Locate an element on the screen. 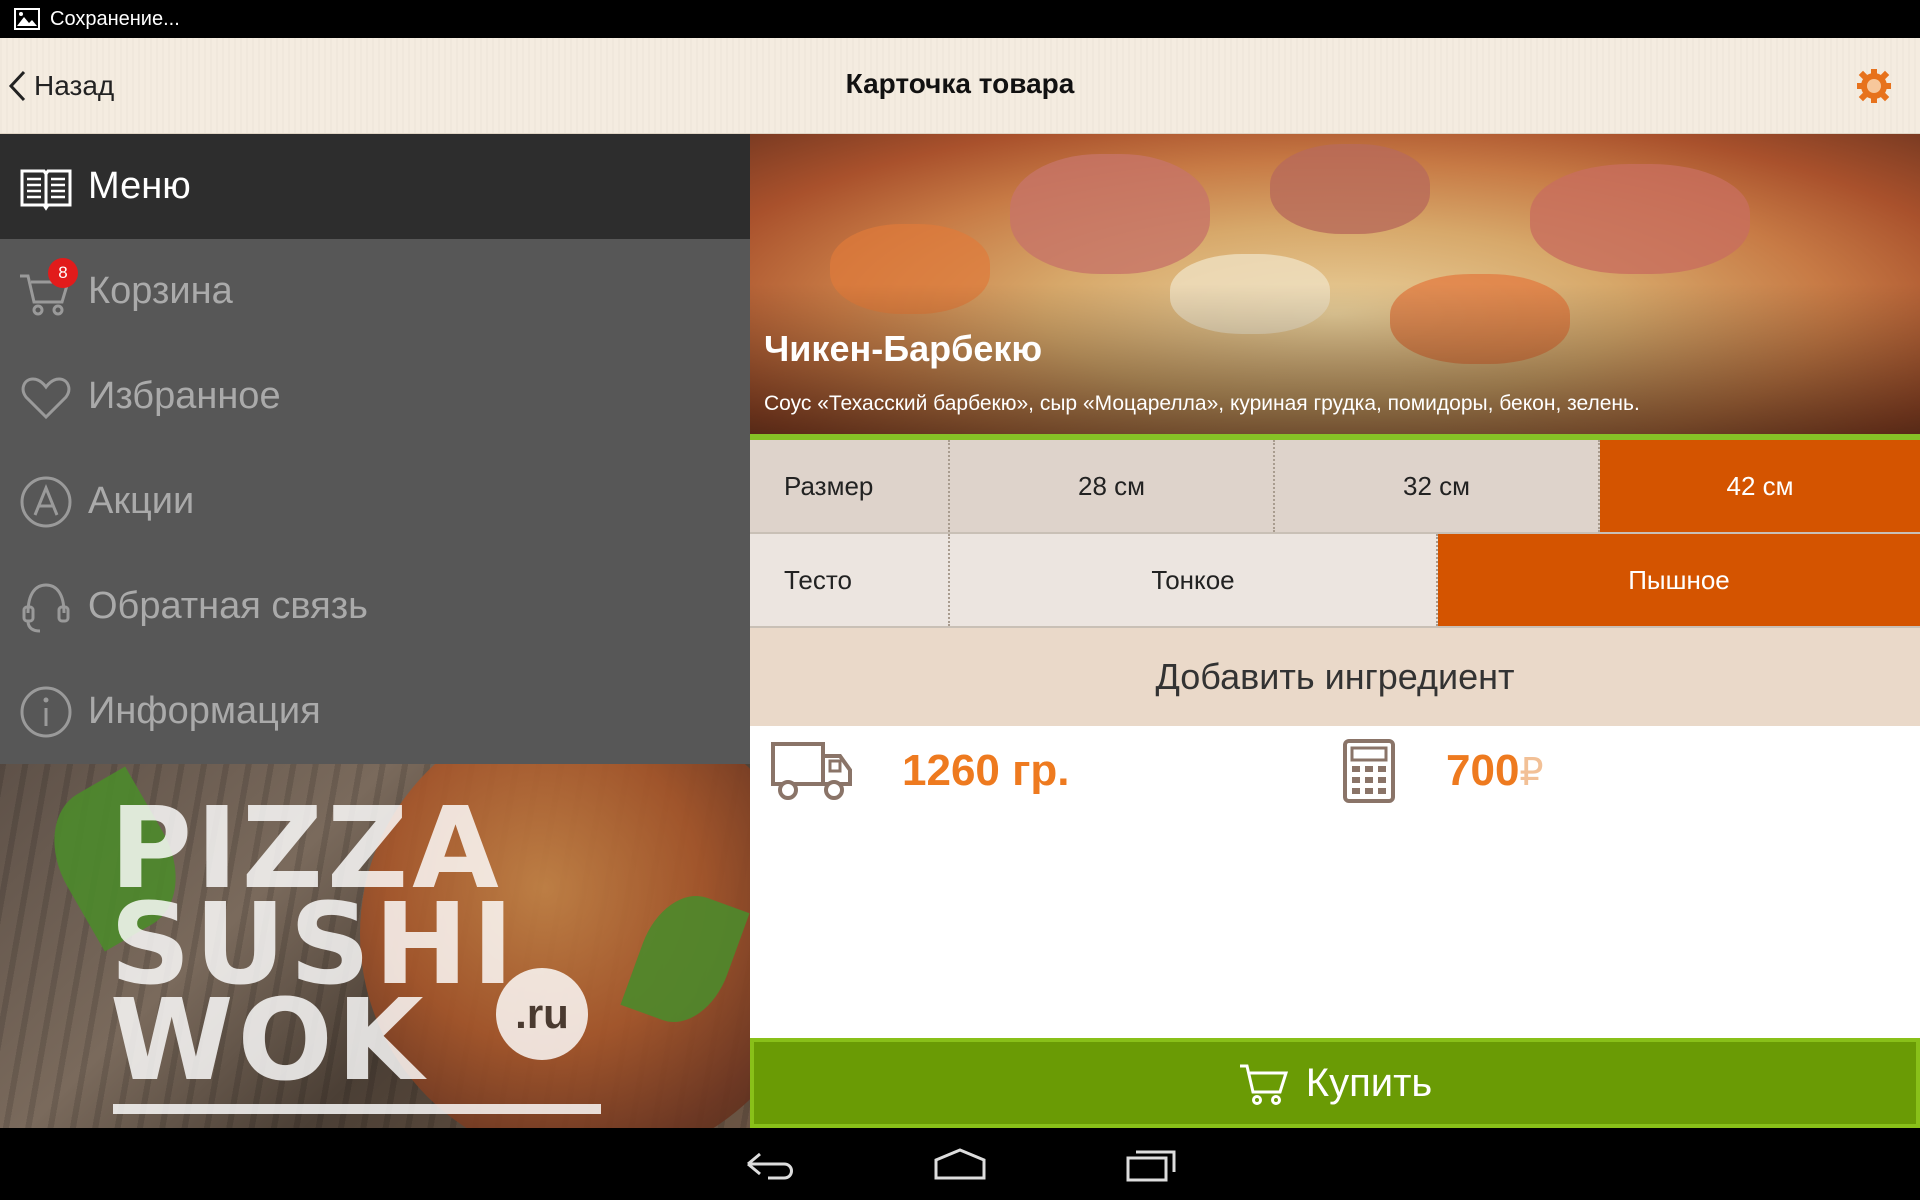 The height and width of the screenshot is (1200, 1920). sidebar-item-info: Информация is located at coordinates (375, 711).